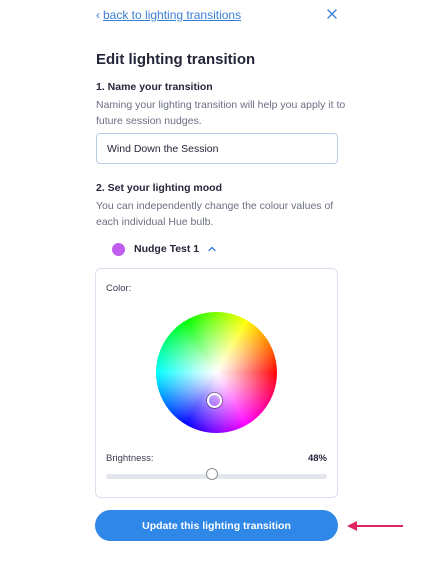  I want to click on top-bar: ‹ back to lighting transitions, so click(218, 16).